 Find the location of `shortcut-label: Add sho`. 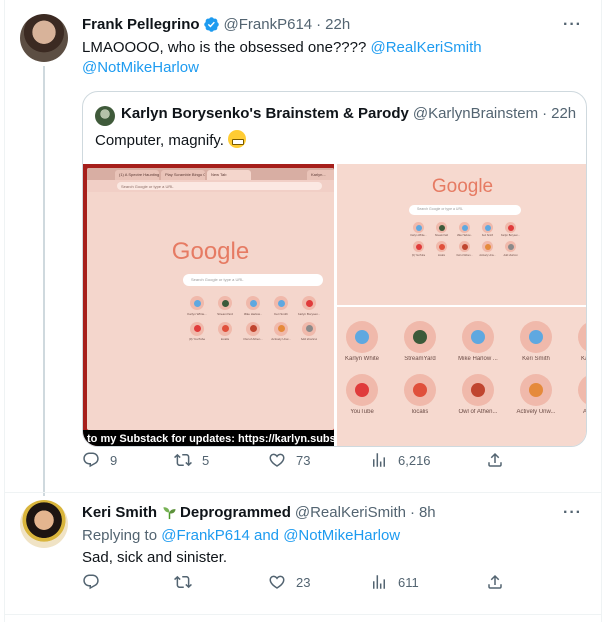

shortcut-label: Add sho is located at coordinates (584, 412).